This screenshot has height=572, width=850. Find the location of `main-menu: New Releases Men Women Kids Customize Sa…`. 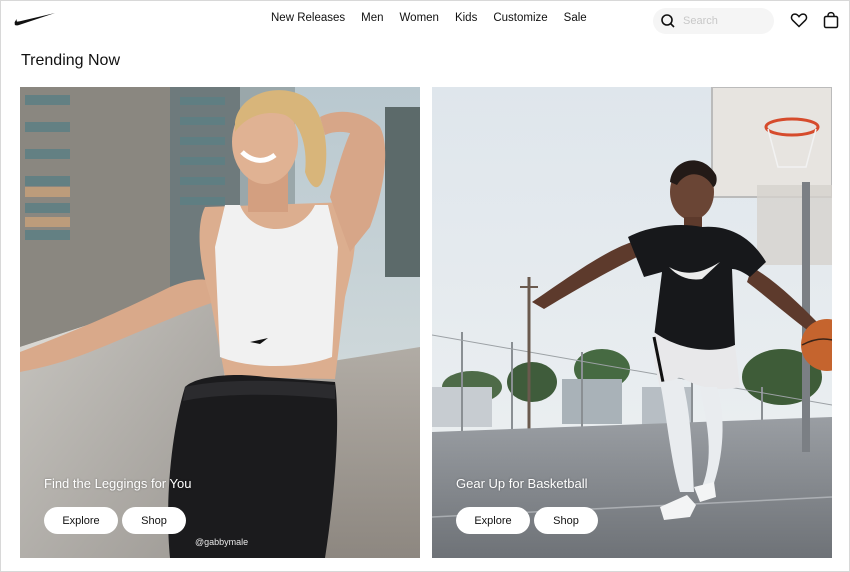

main-menu: New Releases Men Women Kids Customize Sa… is located at coordinates (437, 18).